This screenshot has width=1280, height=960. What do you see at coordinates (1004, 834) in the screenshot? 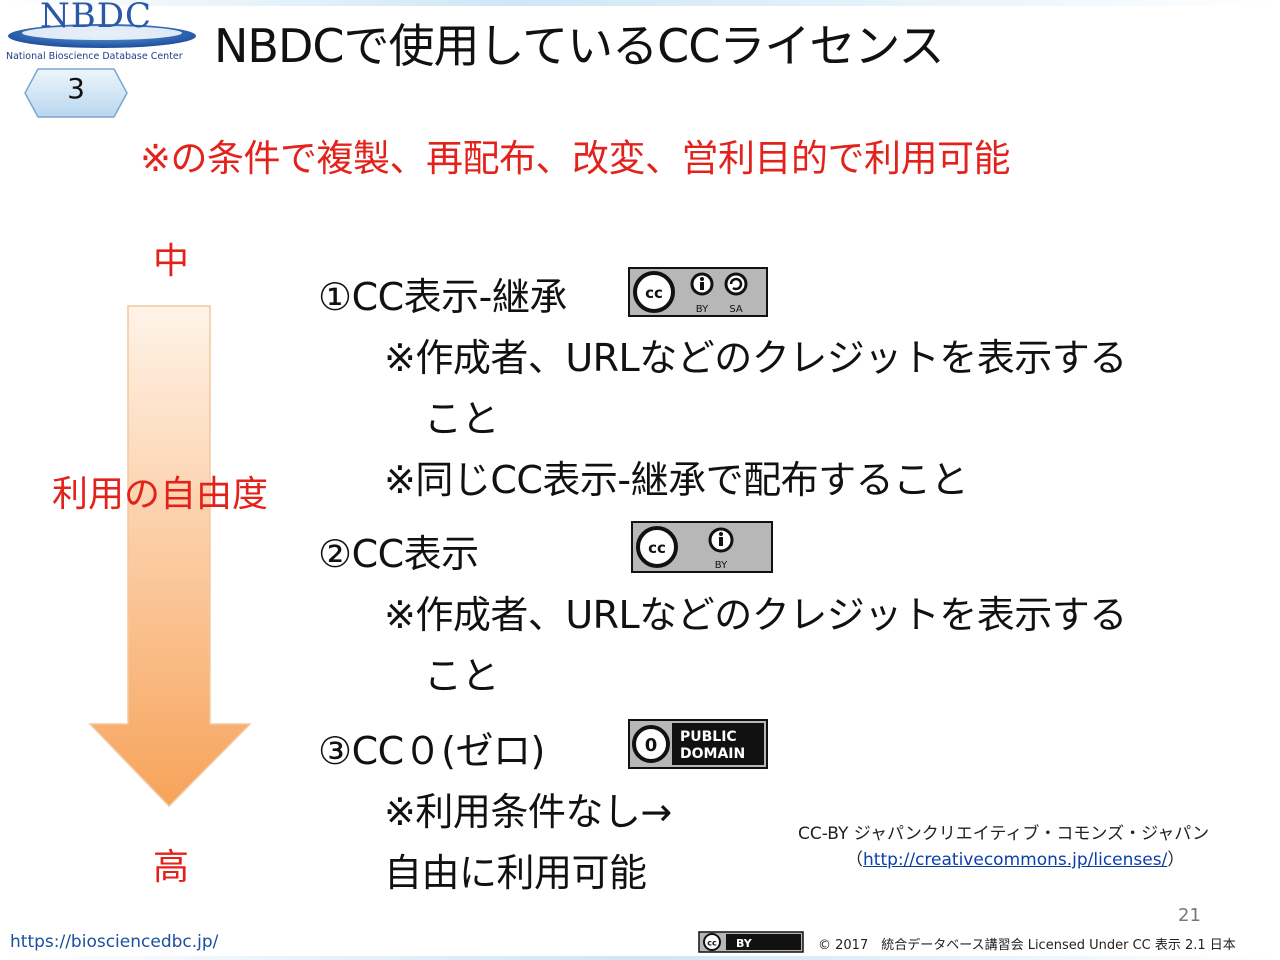
I see `image-credit-line: CC-BY ジャパンクリエイティブ・コモンズ・ジャパン` at bounding box center [1004, 834].